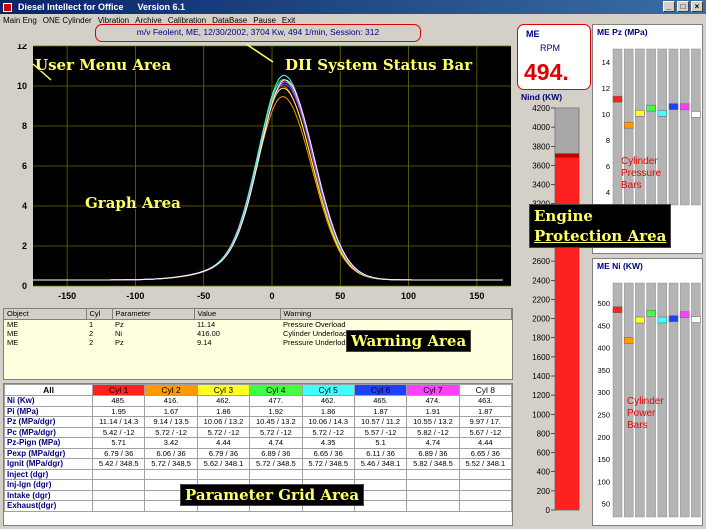 This screenshot has height=529, width=706. I want to click on power-note-line: Cylinder, so click(645, 401).